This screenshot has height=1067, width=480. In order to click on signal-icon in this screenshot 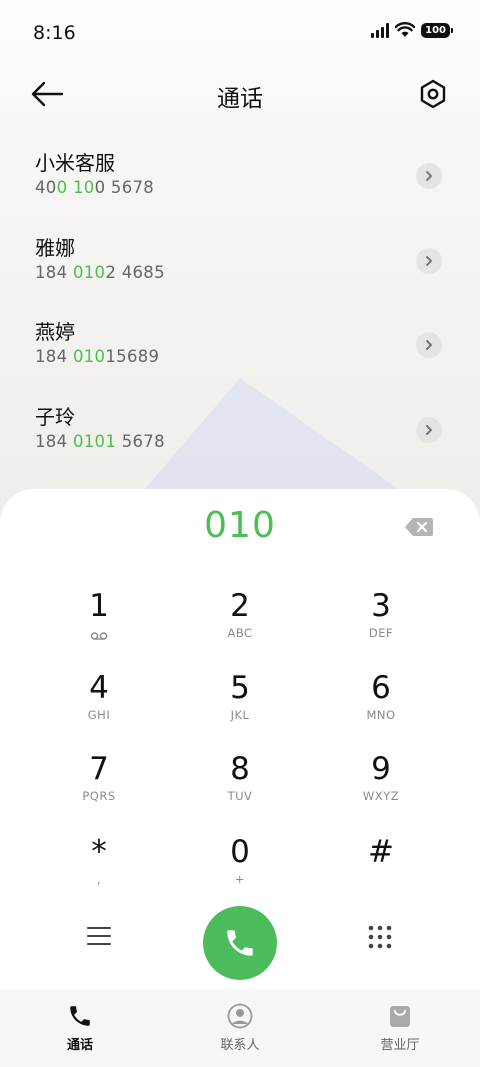, I will do `click(380, 30)`.